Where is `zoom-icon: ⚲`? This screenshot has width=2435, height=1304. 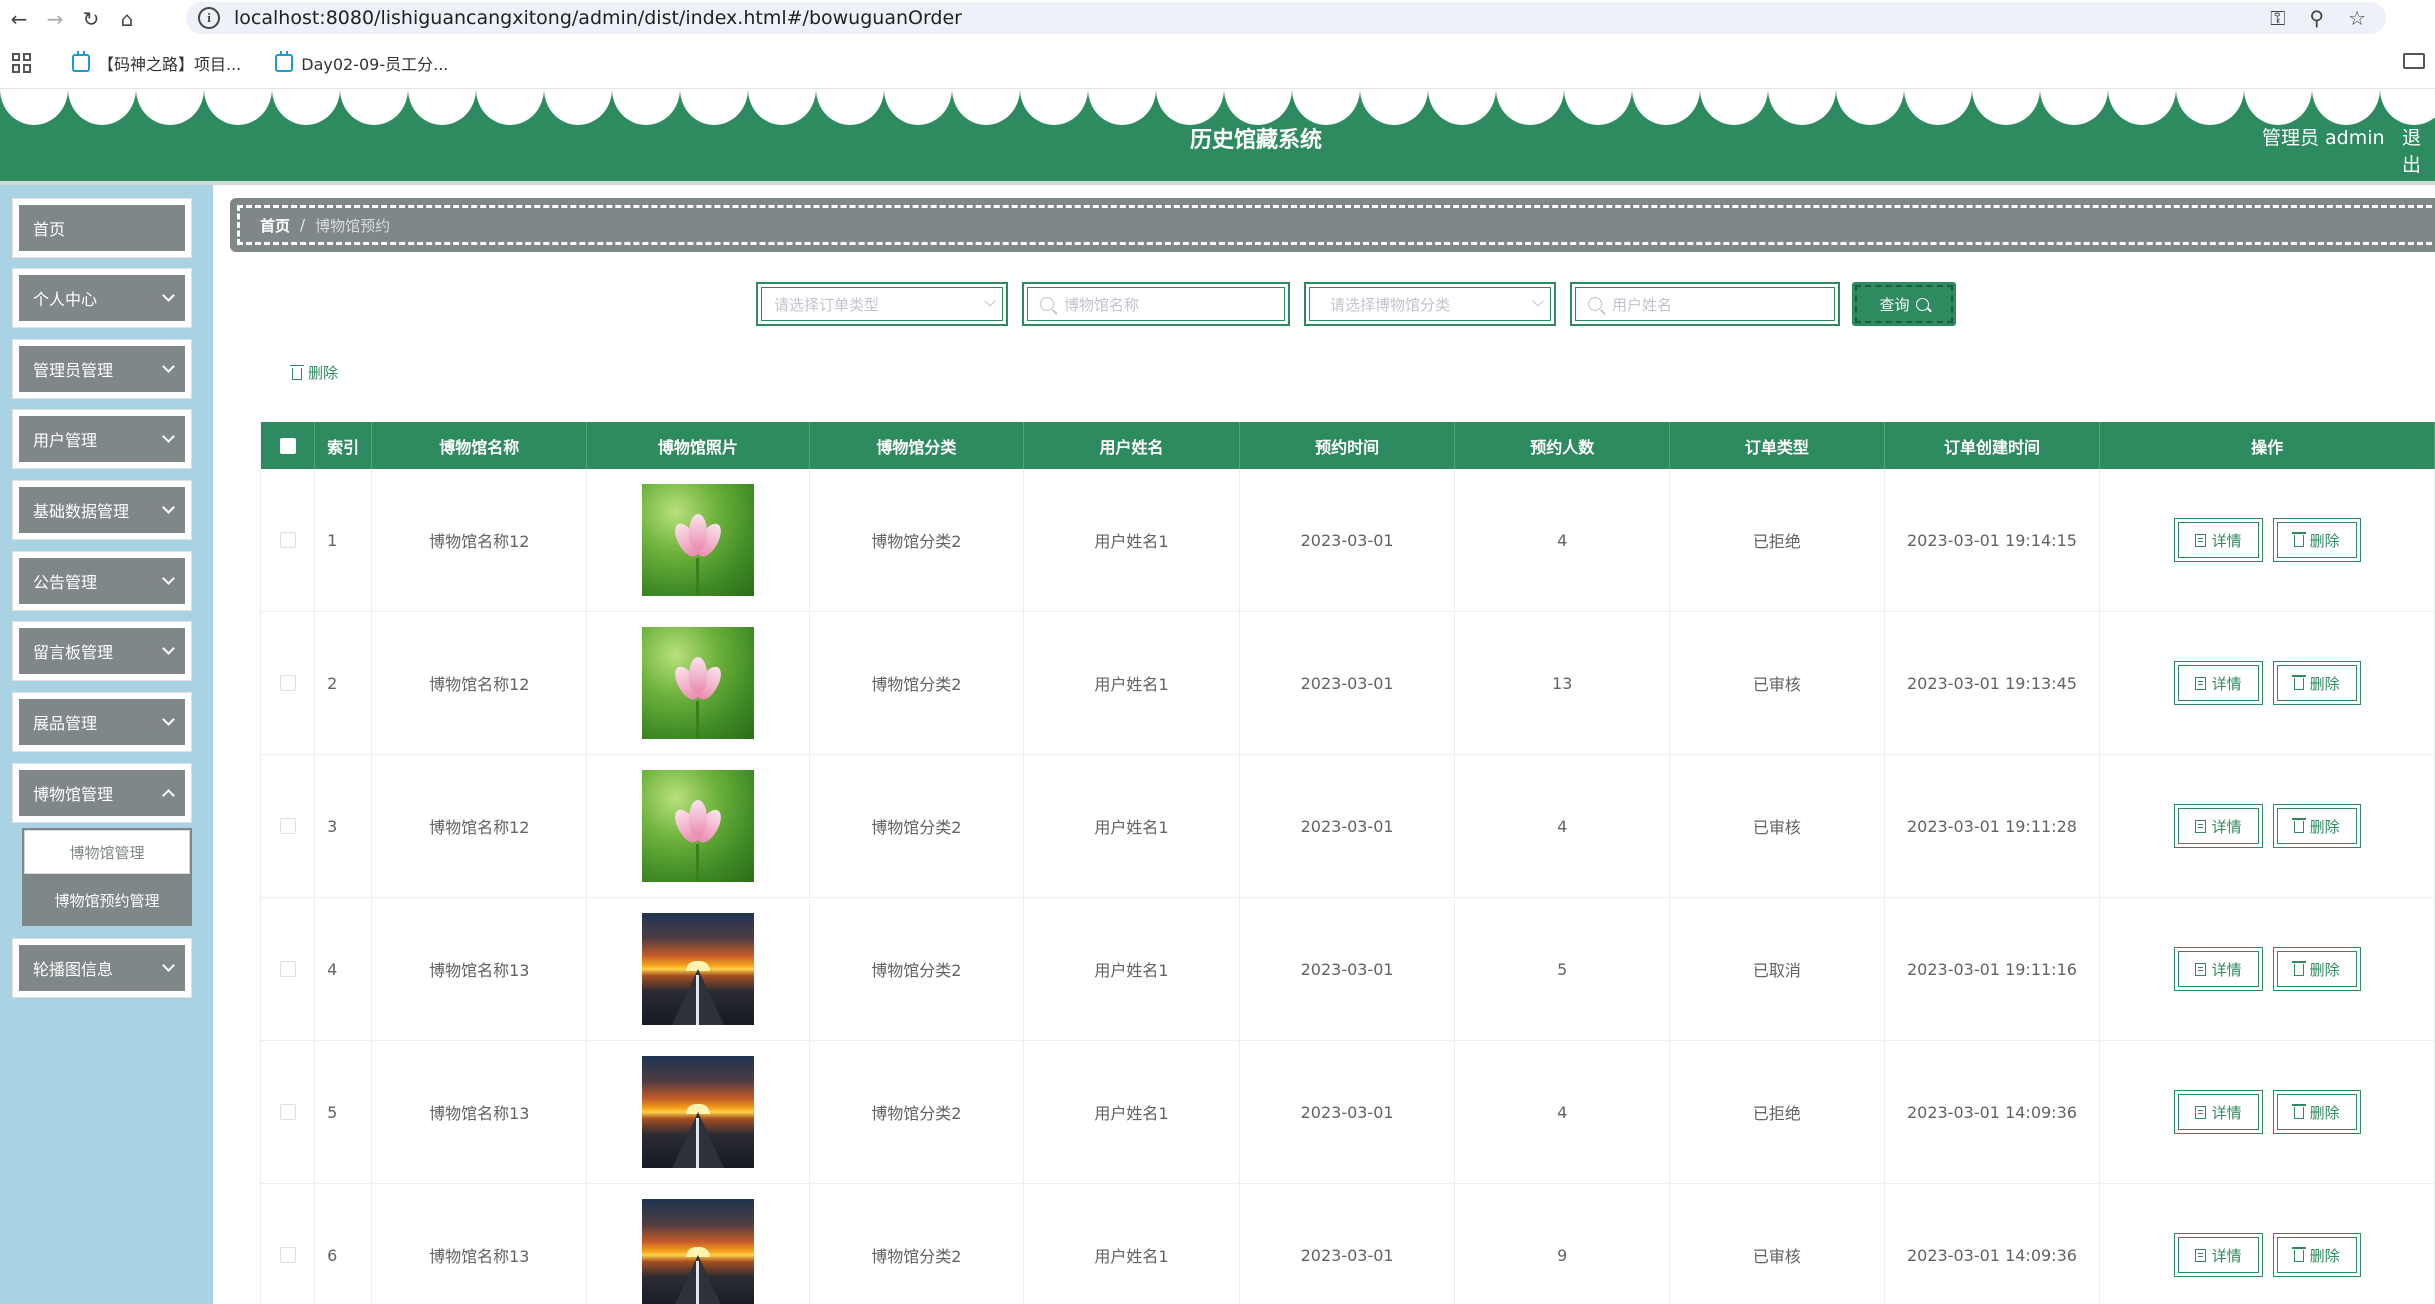
zoom-icon: ⚲ is located at coordinates (2316, 18).